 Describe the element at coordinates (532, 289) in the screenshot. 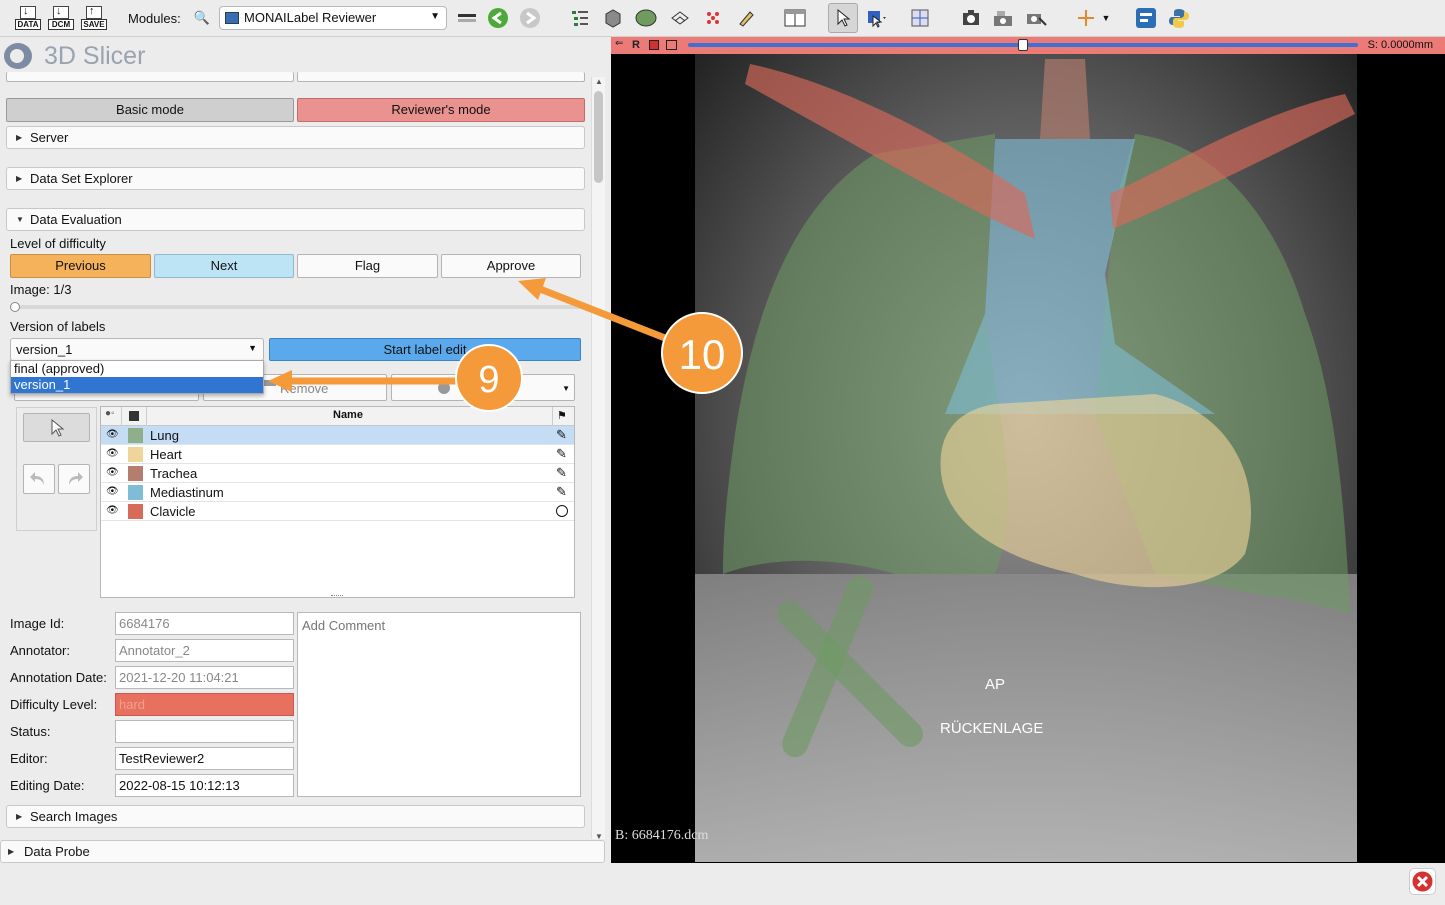

I see `arrow-10-head` at that location.